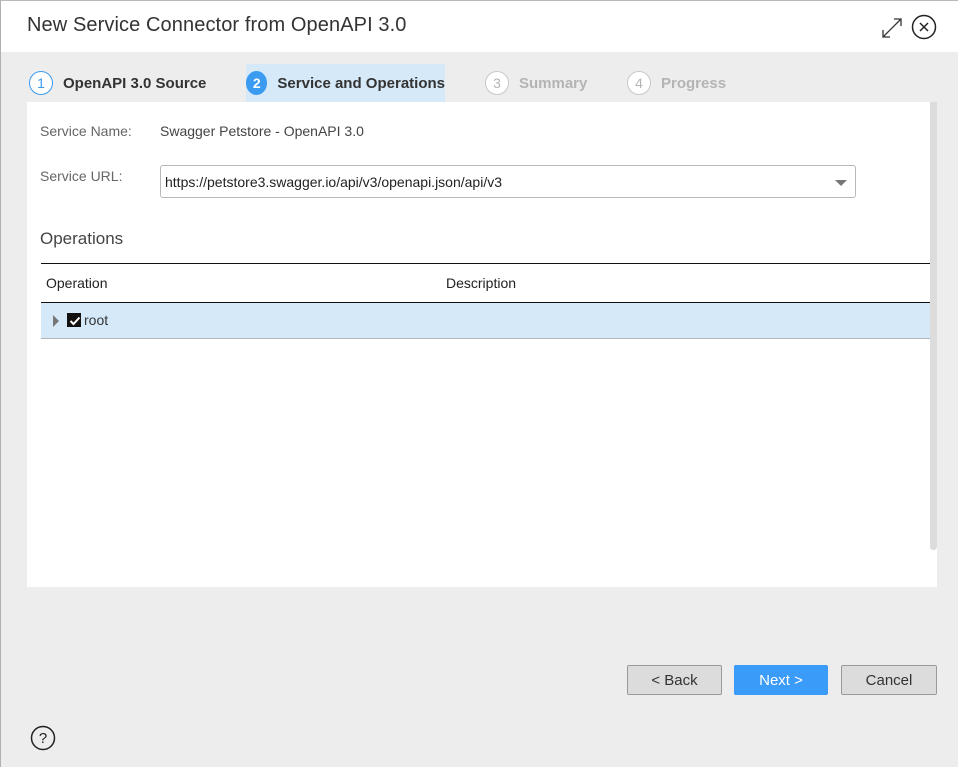  Describe the element at coordinates (217, 25) in the screenshot. I see `dialog-title: New Service Connector from OpenAPI 3.0` at that location.